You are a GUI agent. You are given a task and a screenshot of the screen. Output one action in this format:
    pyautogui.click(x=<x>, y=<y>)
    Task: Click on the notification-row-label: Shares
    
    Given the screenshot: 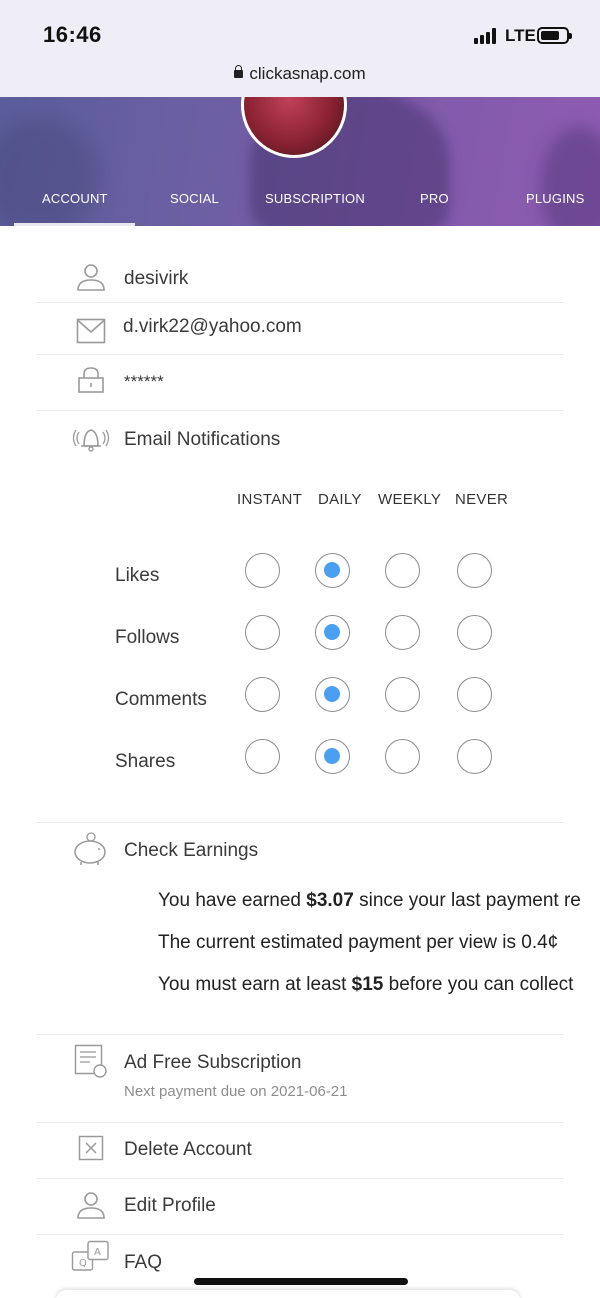 What is the action you would take?
    pyautogui.click(x=145, y=761)
    